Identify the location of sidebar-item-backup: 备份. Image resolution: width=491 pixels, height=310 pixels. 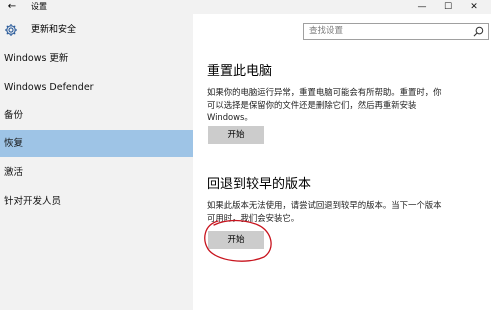
(96, 115).